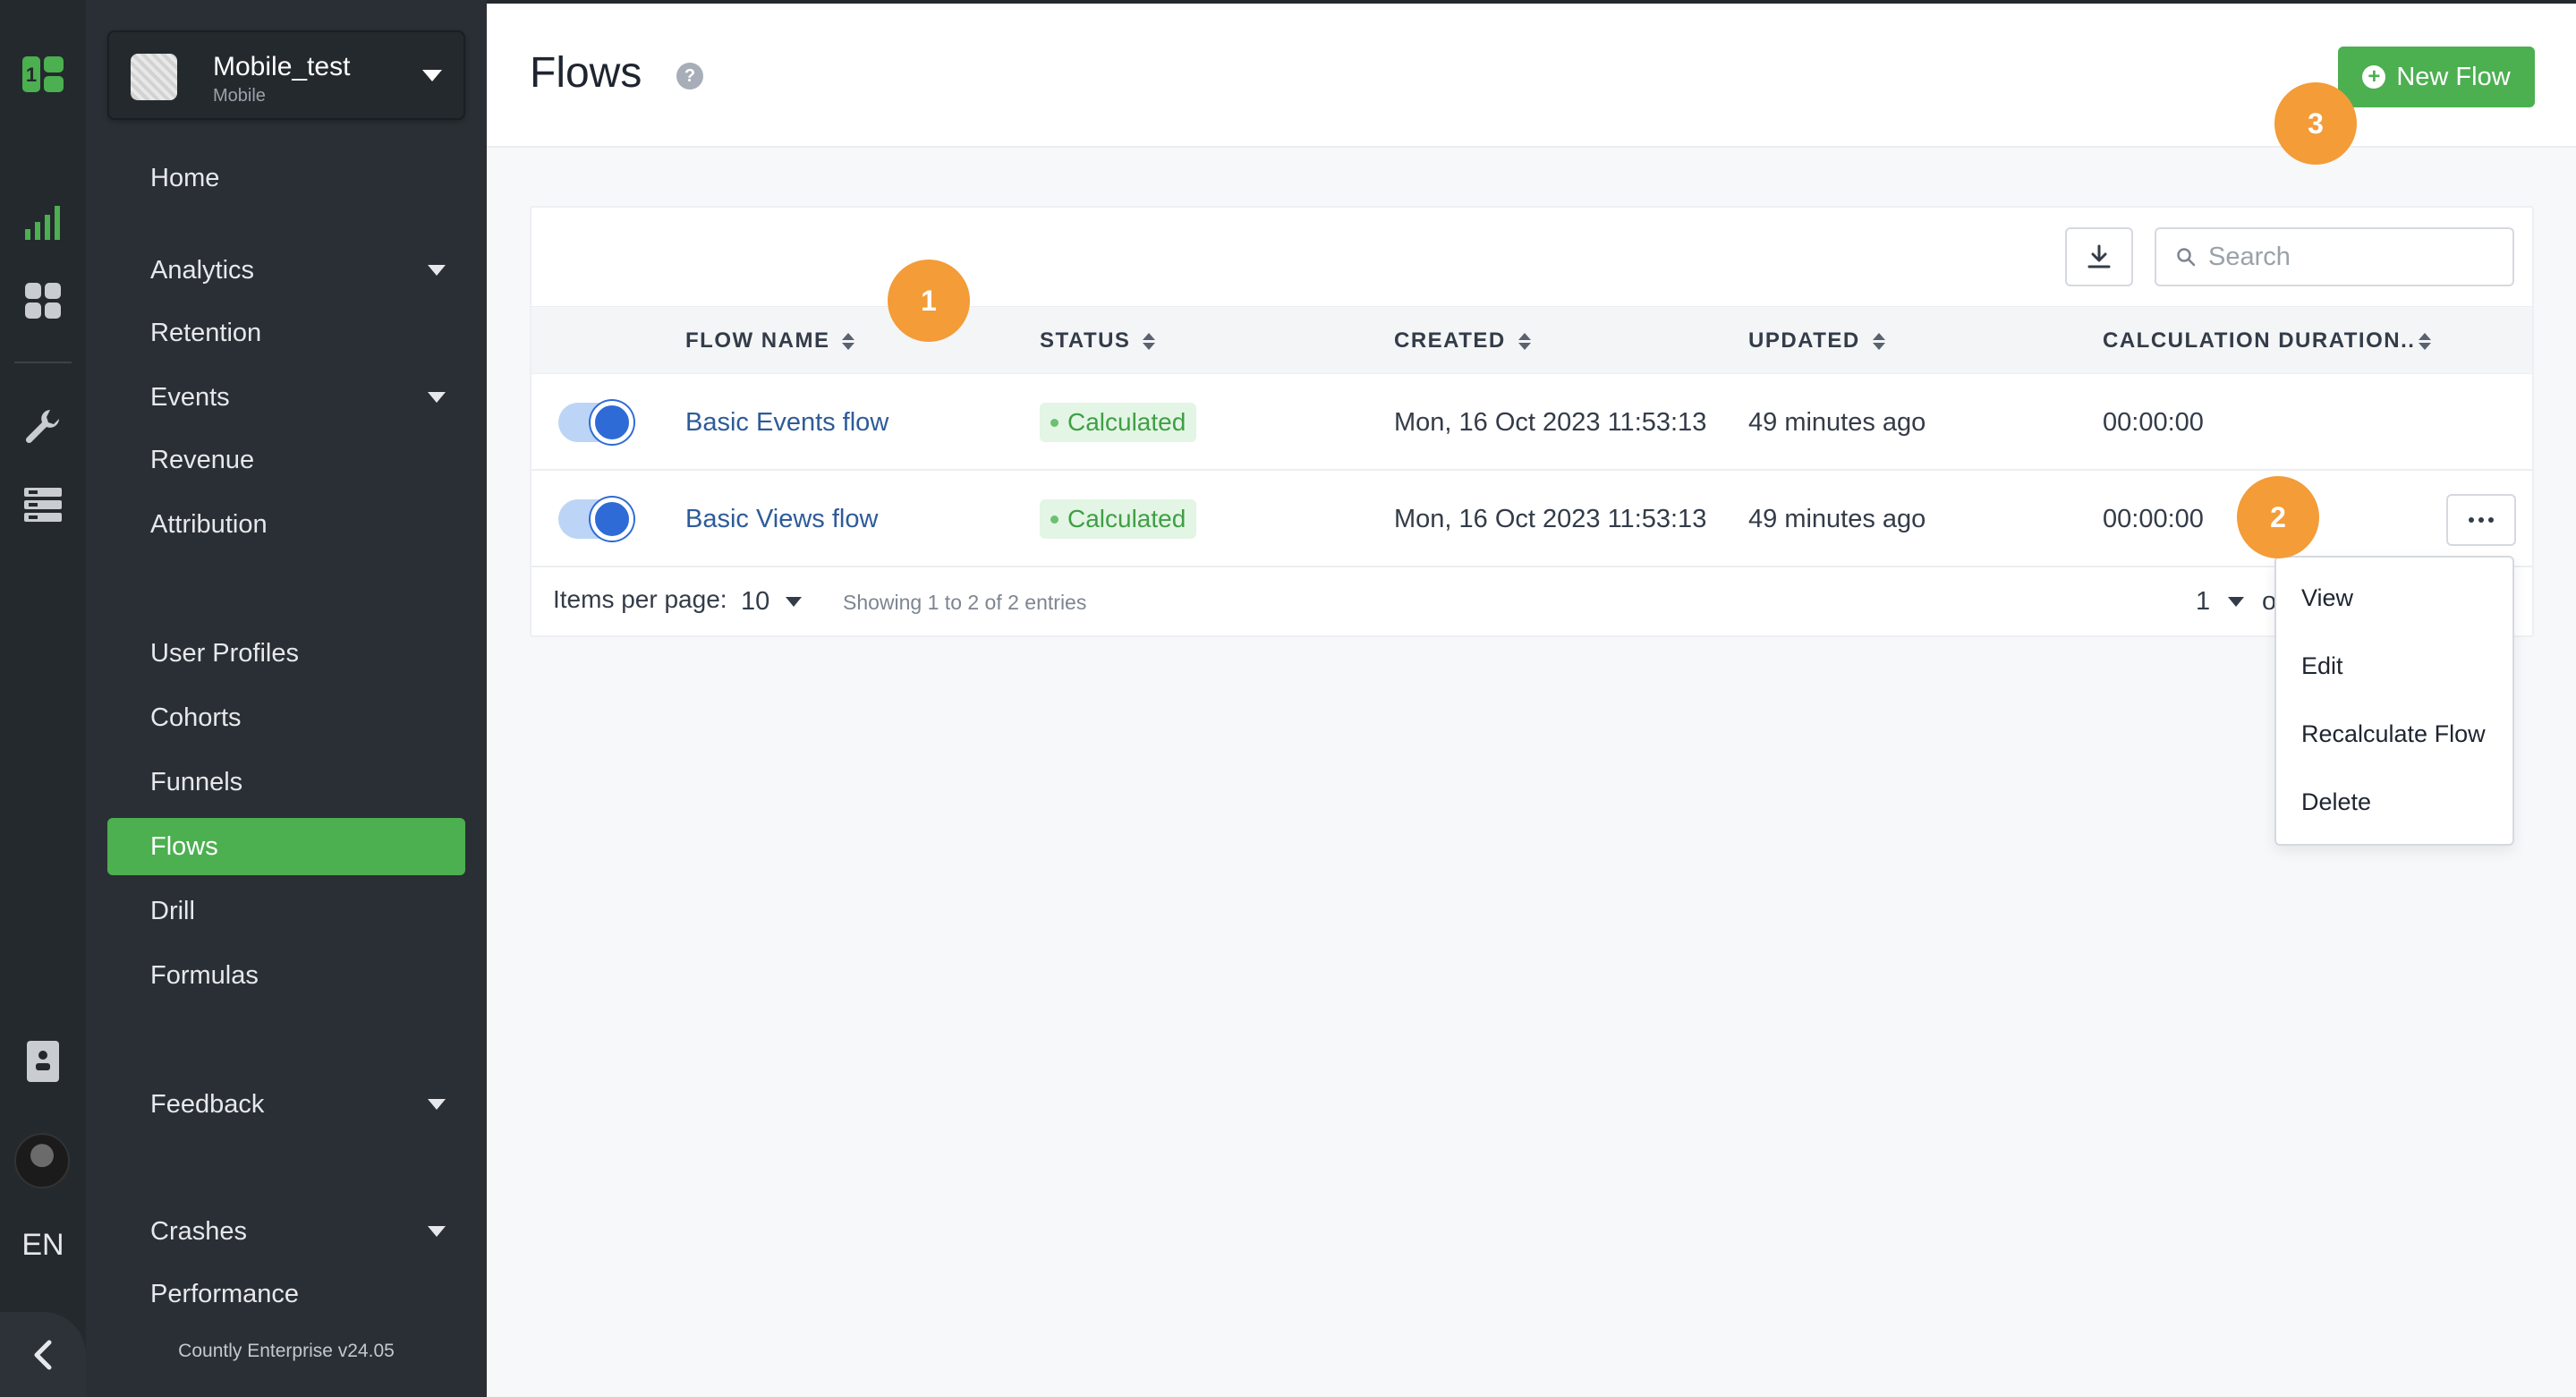  Describe the element at coordinates (1816, 341) in the screenshot. I see `column-updated: UPDATED` at that location.